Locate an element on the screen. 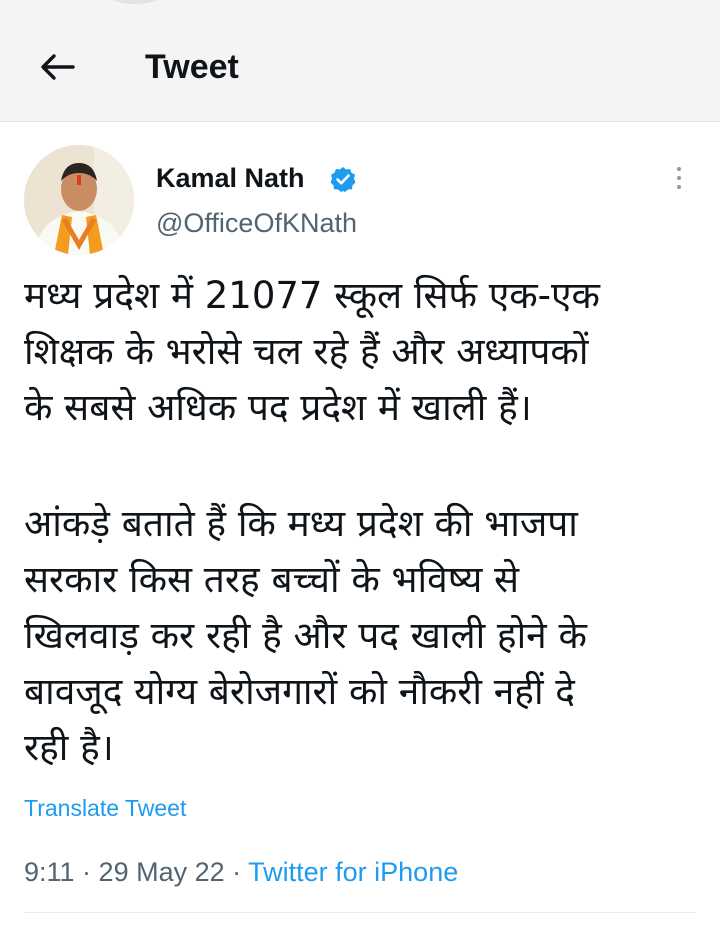  avatar-image is located at coordinates (79, 200).